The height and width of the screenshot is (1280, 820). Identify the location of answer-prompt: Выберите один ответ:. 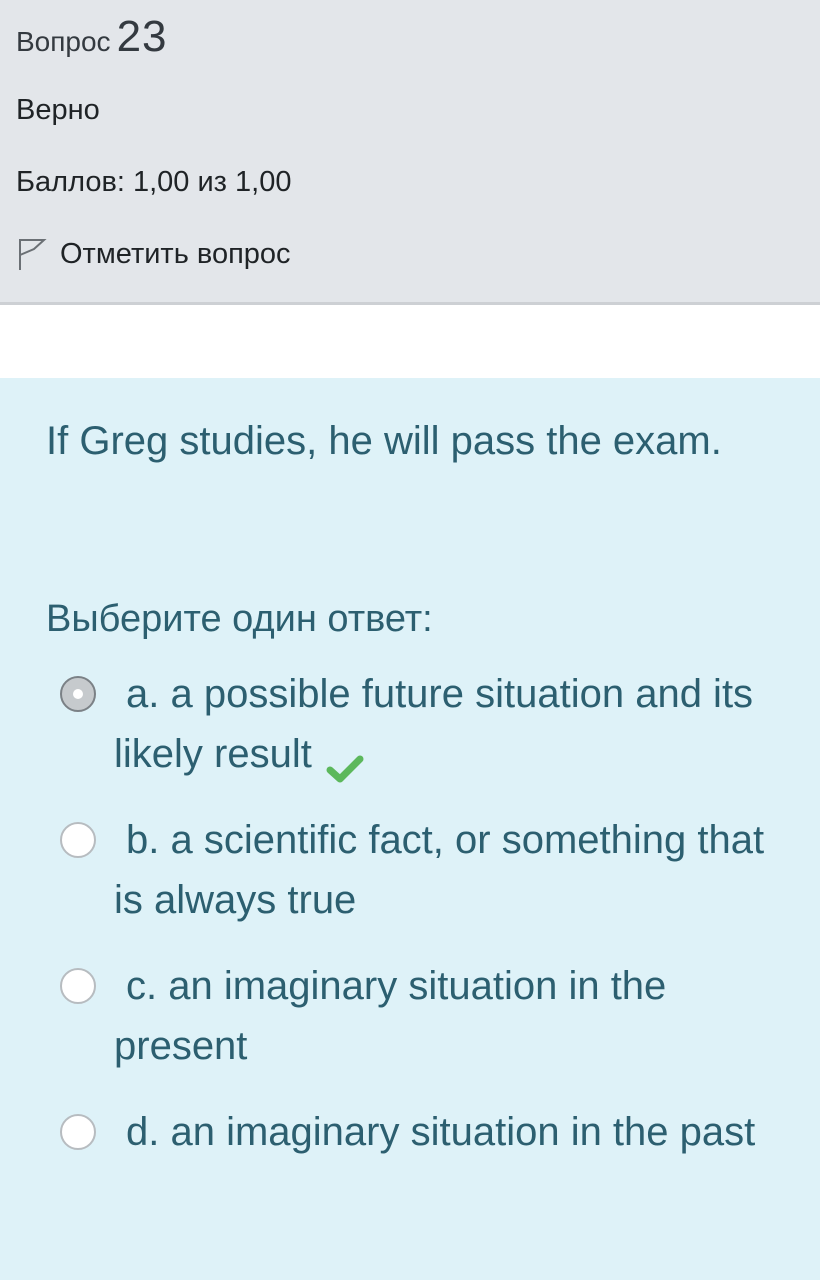
(239, 619).